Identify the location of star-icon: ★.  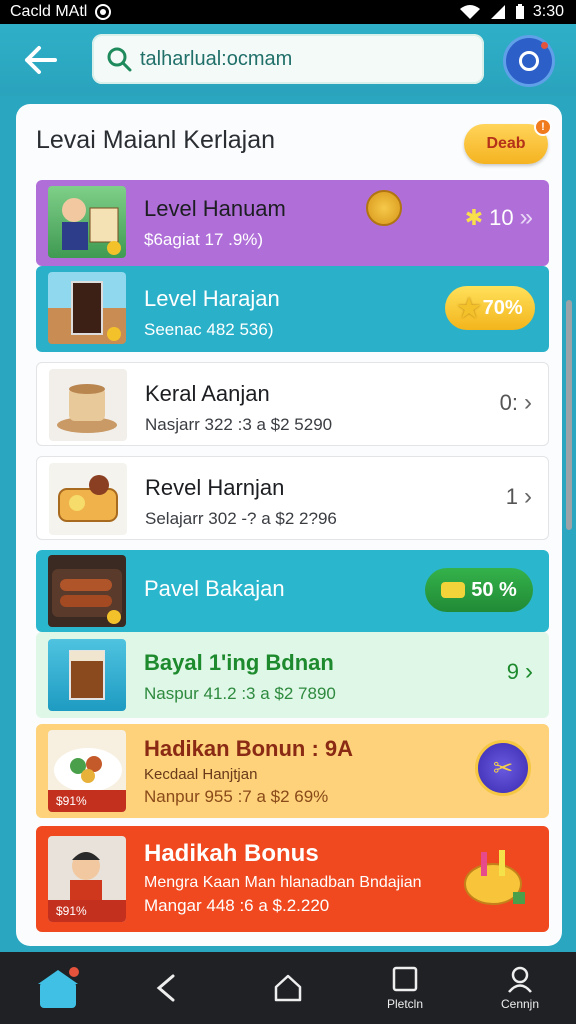
(469, 307).